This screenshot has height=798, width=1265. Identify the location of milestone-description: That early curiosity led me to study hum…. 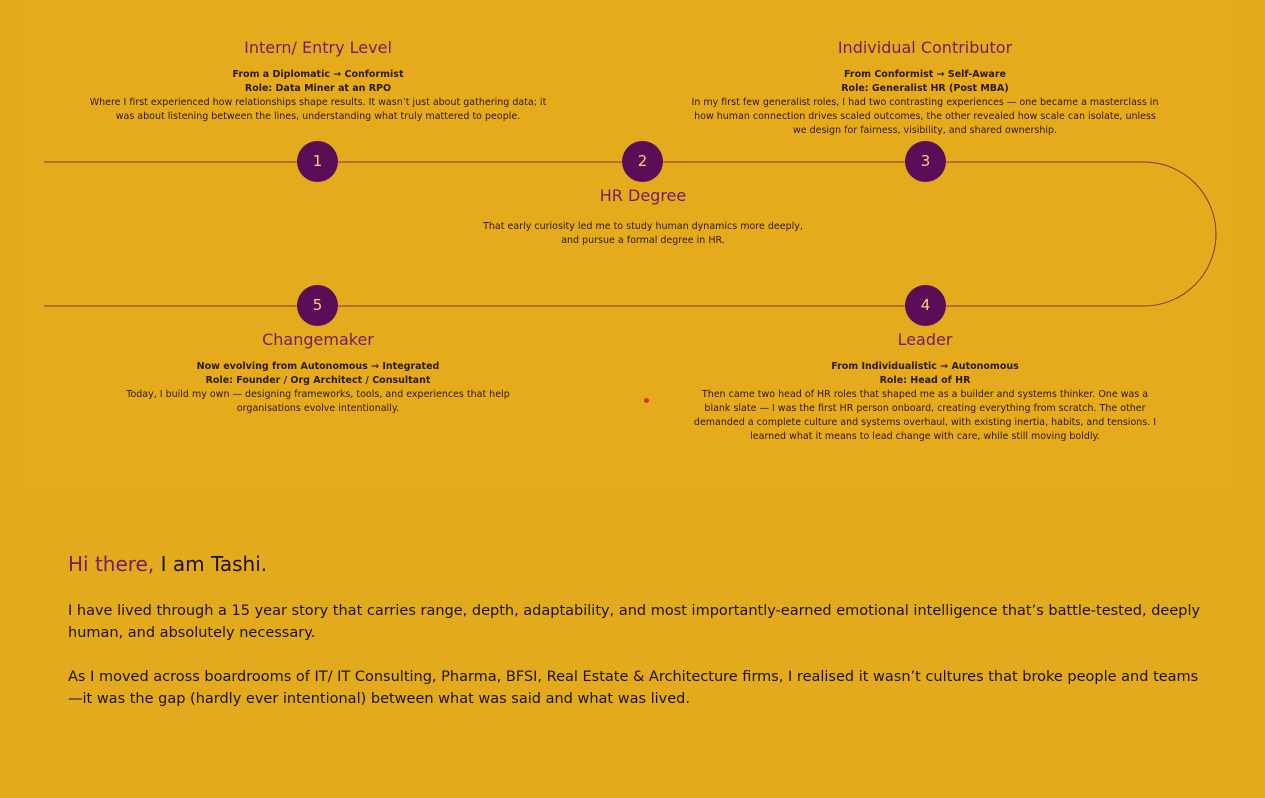
(643, 233).